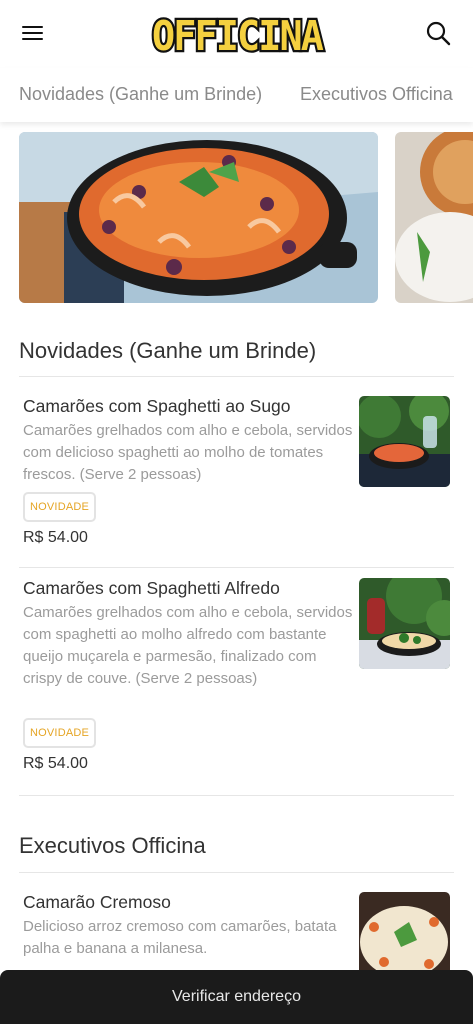 Image resolution: width=473 pixels, height=1024 pixels. I want to click on tab-novidades: Novidades (Ganhe um Brinde), so click(140, 94).